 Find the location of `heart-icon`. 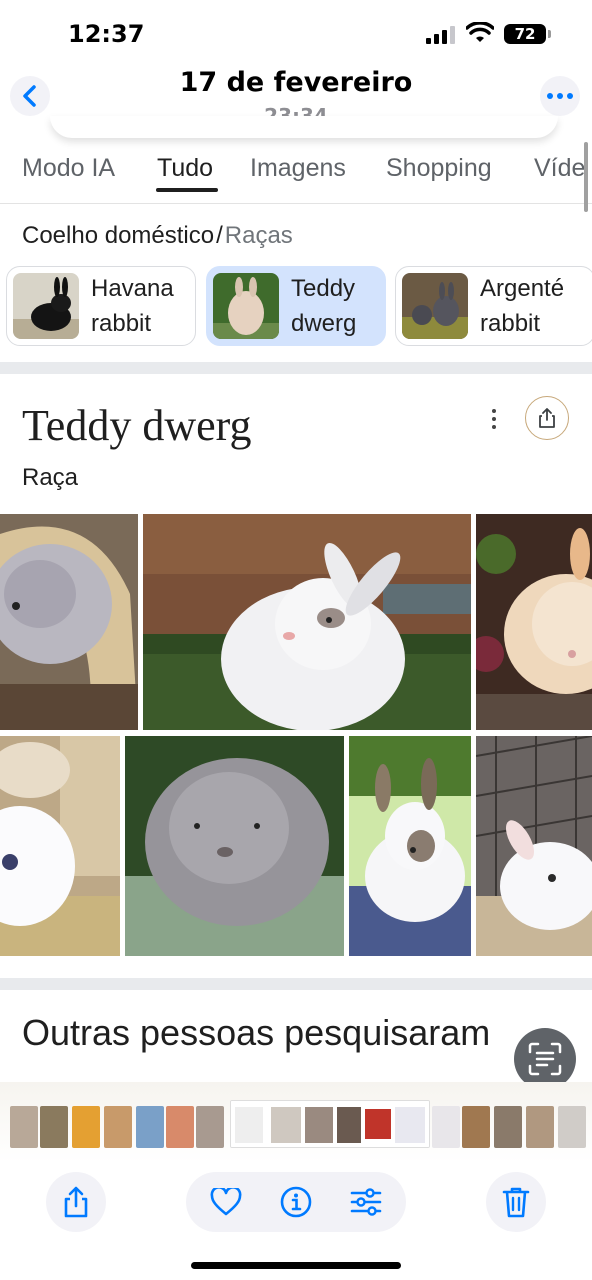

heart-icon is located at coordinates (226, 1202).